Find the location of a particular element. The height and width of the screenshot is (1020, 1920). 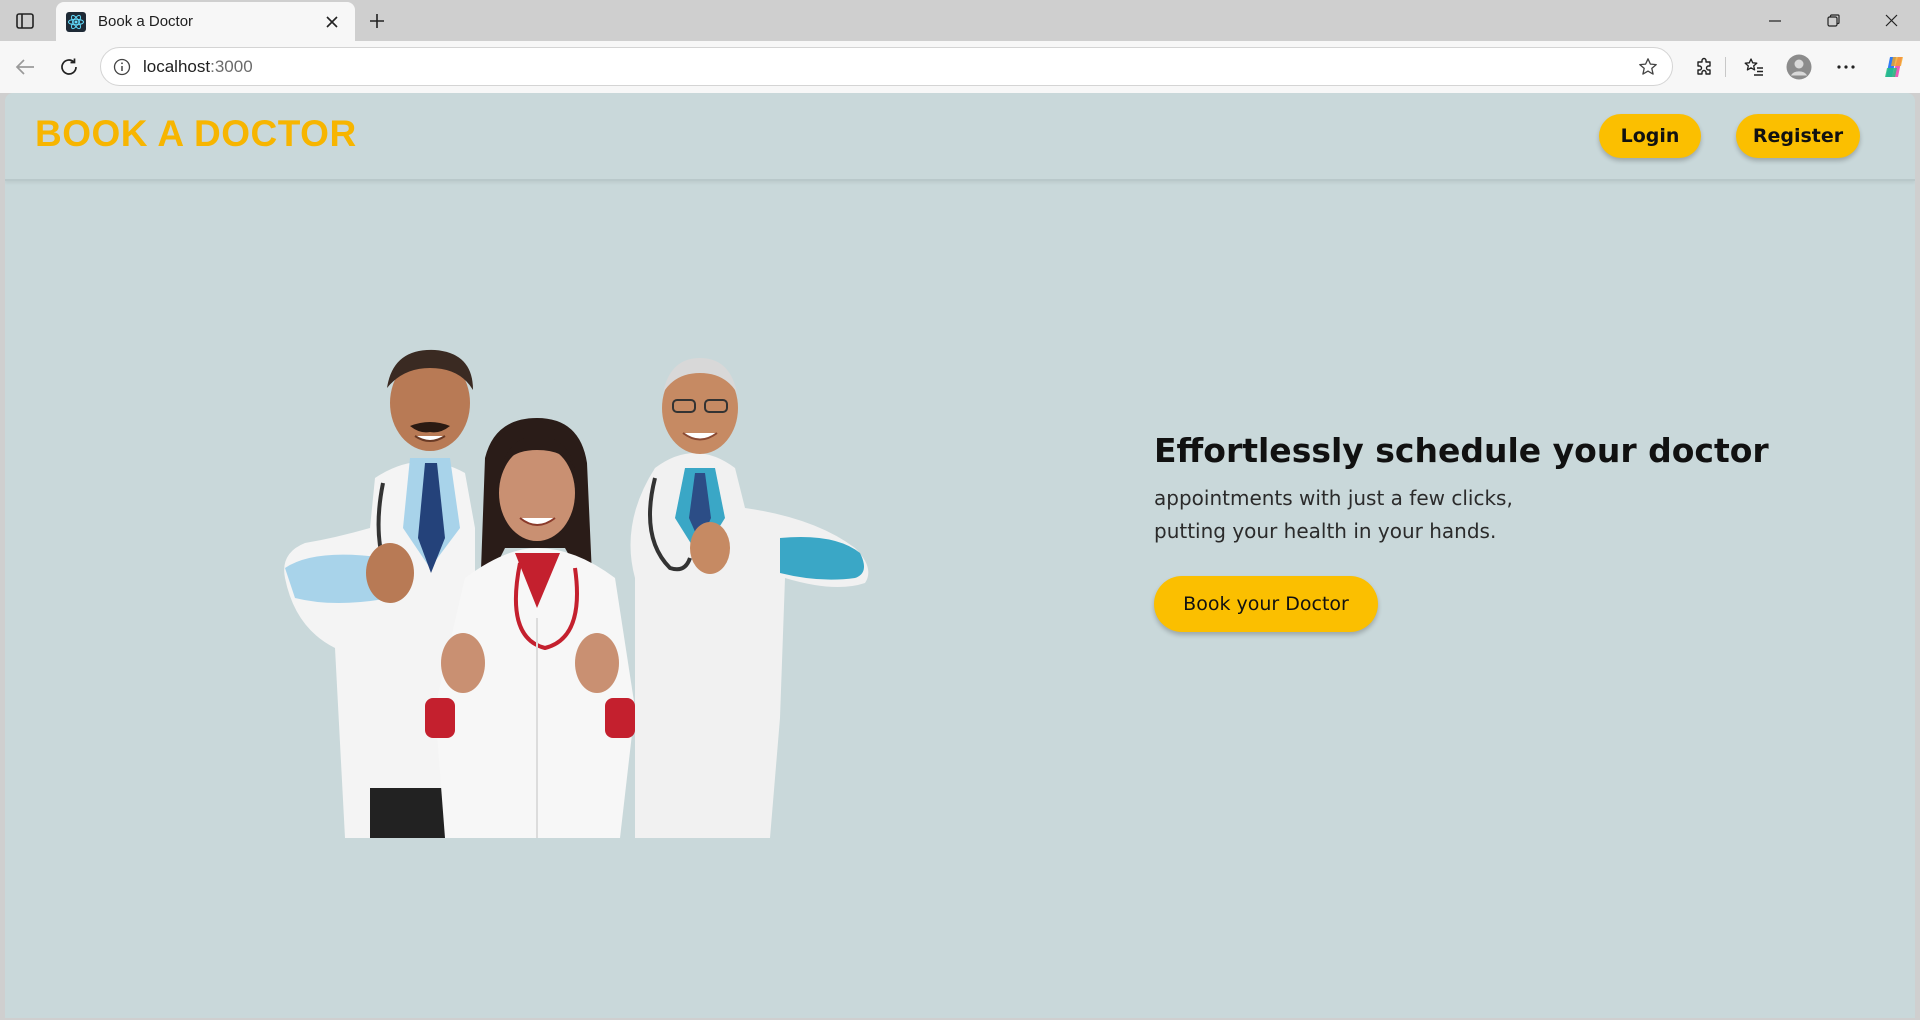

new-tab-icon is located at coordinates (377, 21).